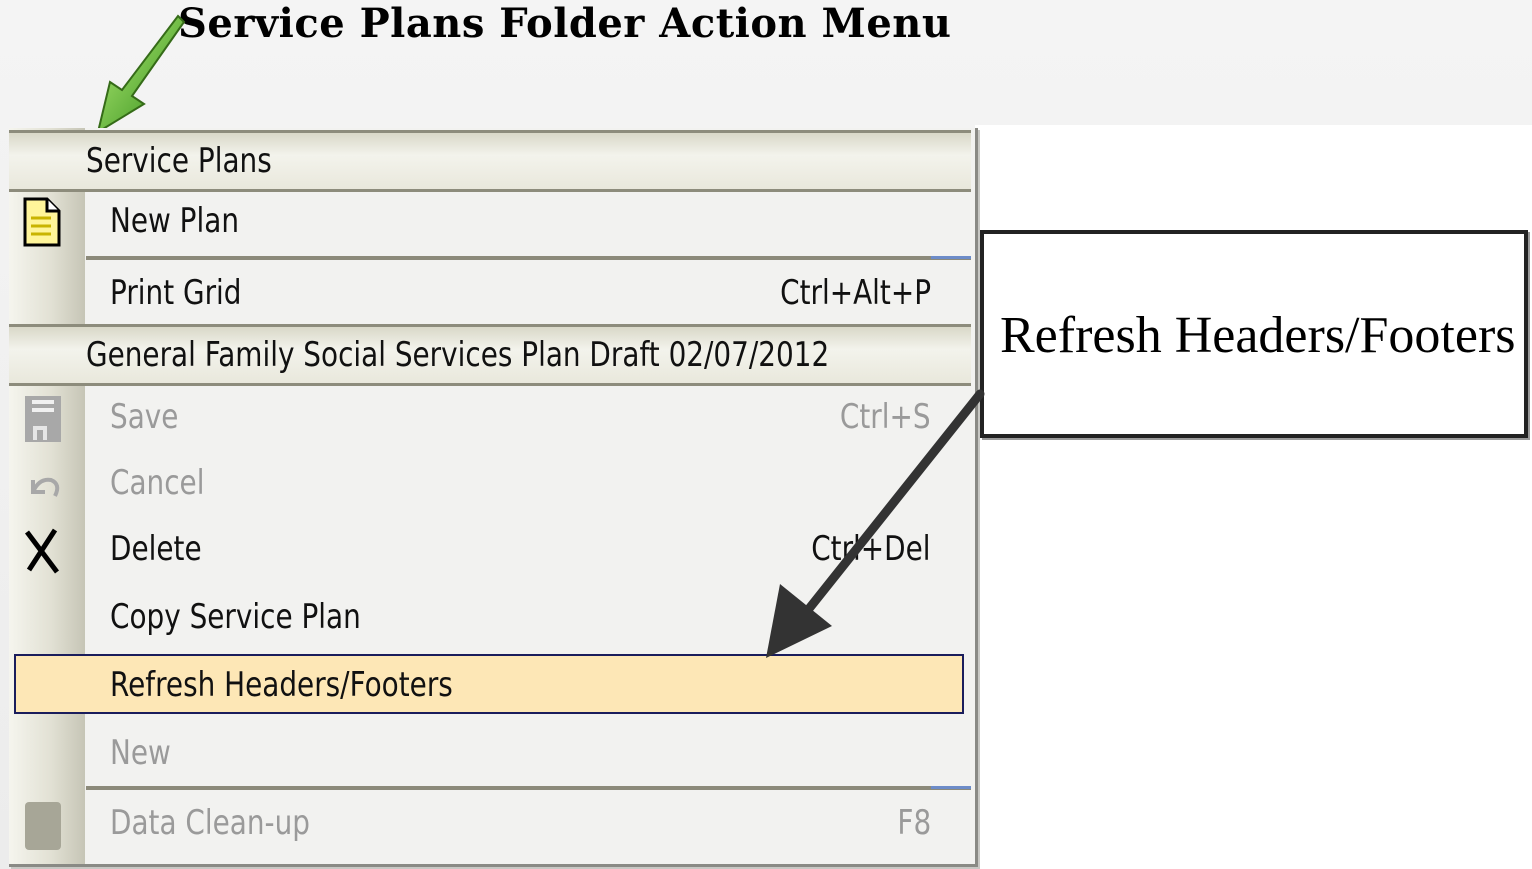 This screenshot has height=869, width=1532. What do you see at coordinates (281, 685) in the screenshot?
I see `menu-item-label: Refresh Headers/Footers` at bounding box center [281, 685].